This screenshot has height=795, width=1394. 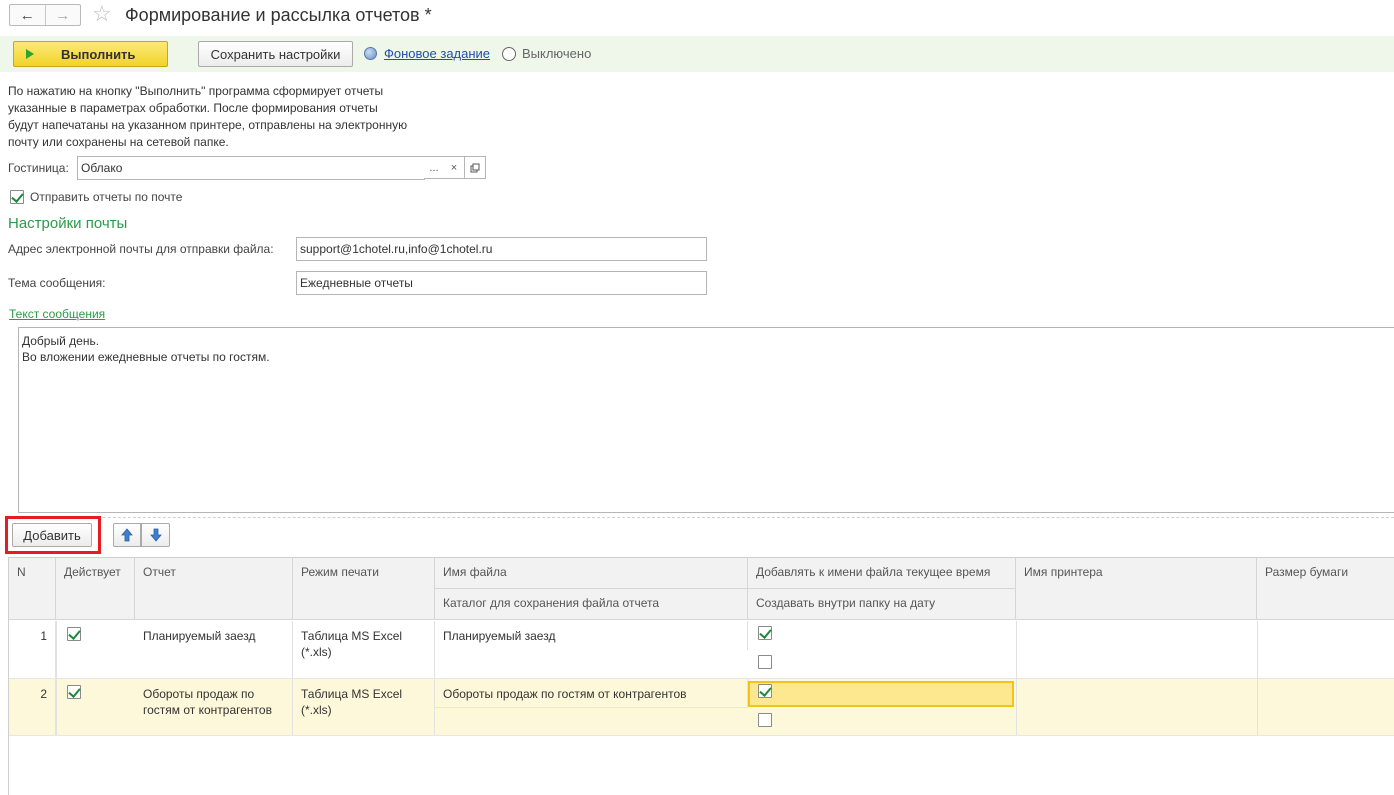 What do you see at coordinates (882, 573) in the screenshot?
I see `column-header-add-time: Добавлять к имени файла текущее время` at bounding box center [882, 573].